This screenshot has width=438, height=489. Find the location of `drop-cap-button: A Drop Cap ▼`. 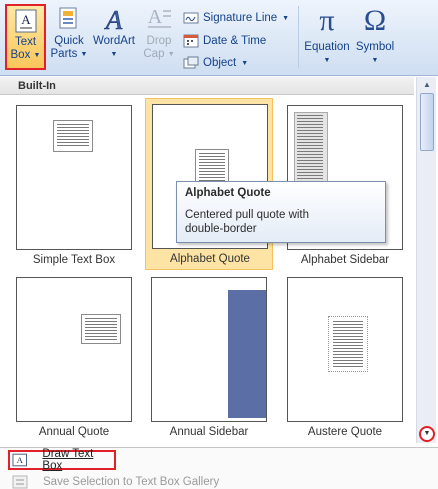

drop-cap-button: A Drop Cap ▼ is located at coordinates (159, 33).